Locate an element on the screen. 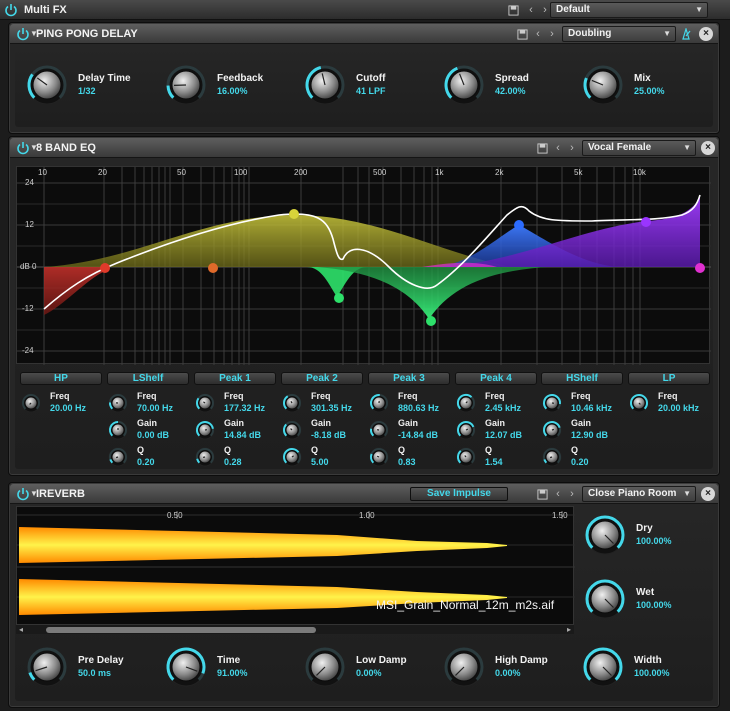  lshelf-q-knob is located at coordinates (118, 457).